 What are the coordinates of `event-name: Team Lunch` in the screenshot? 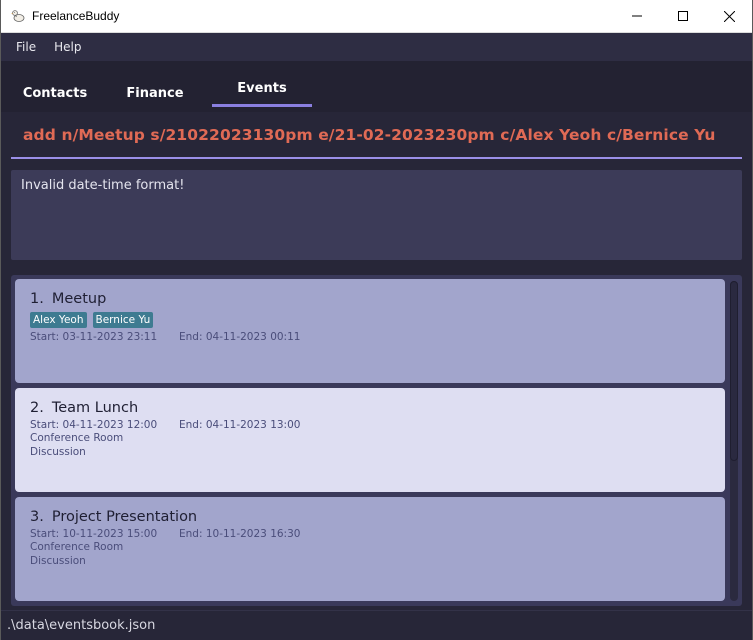 It's located at (95, 408).